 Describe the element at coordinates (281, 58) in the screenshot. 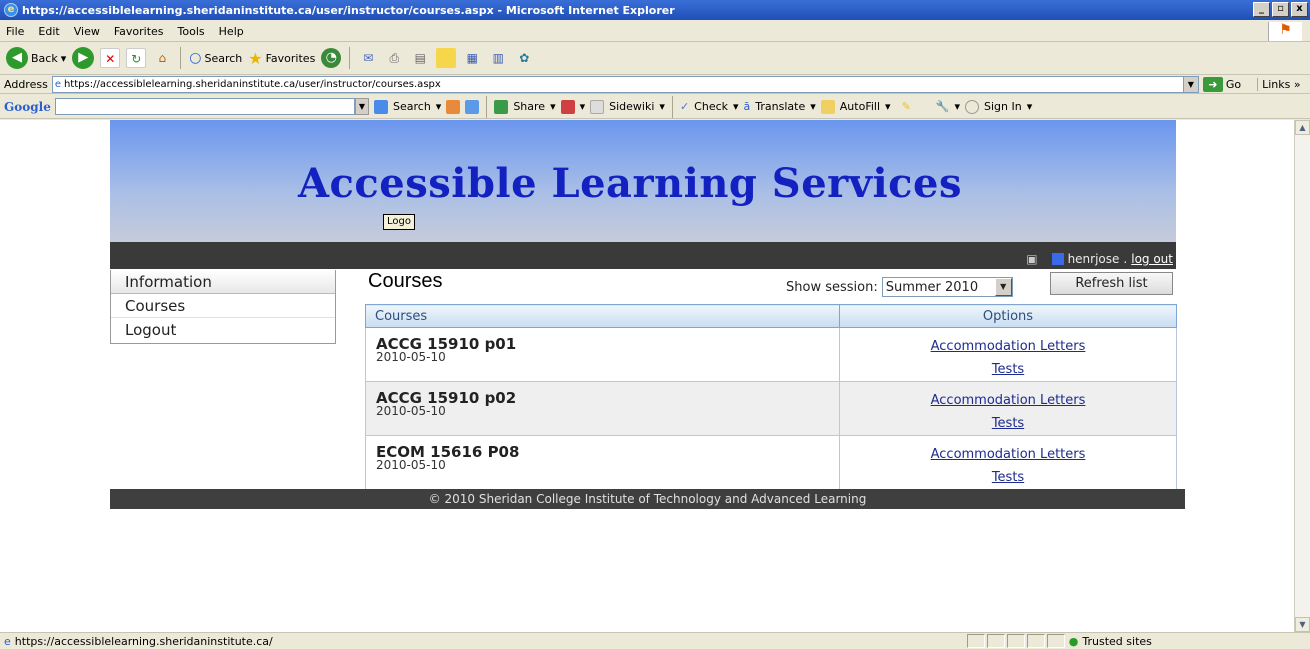

I see `favorites-button: ★ Favorites` at that location.